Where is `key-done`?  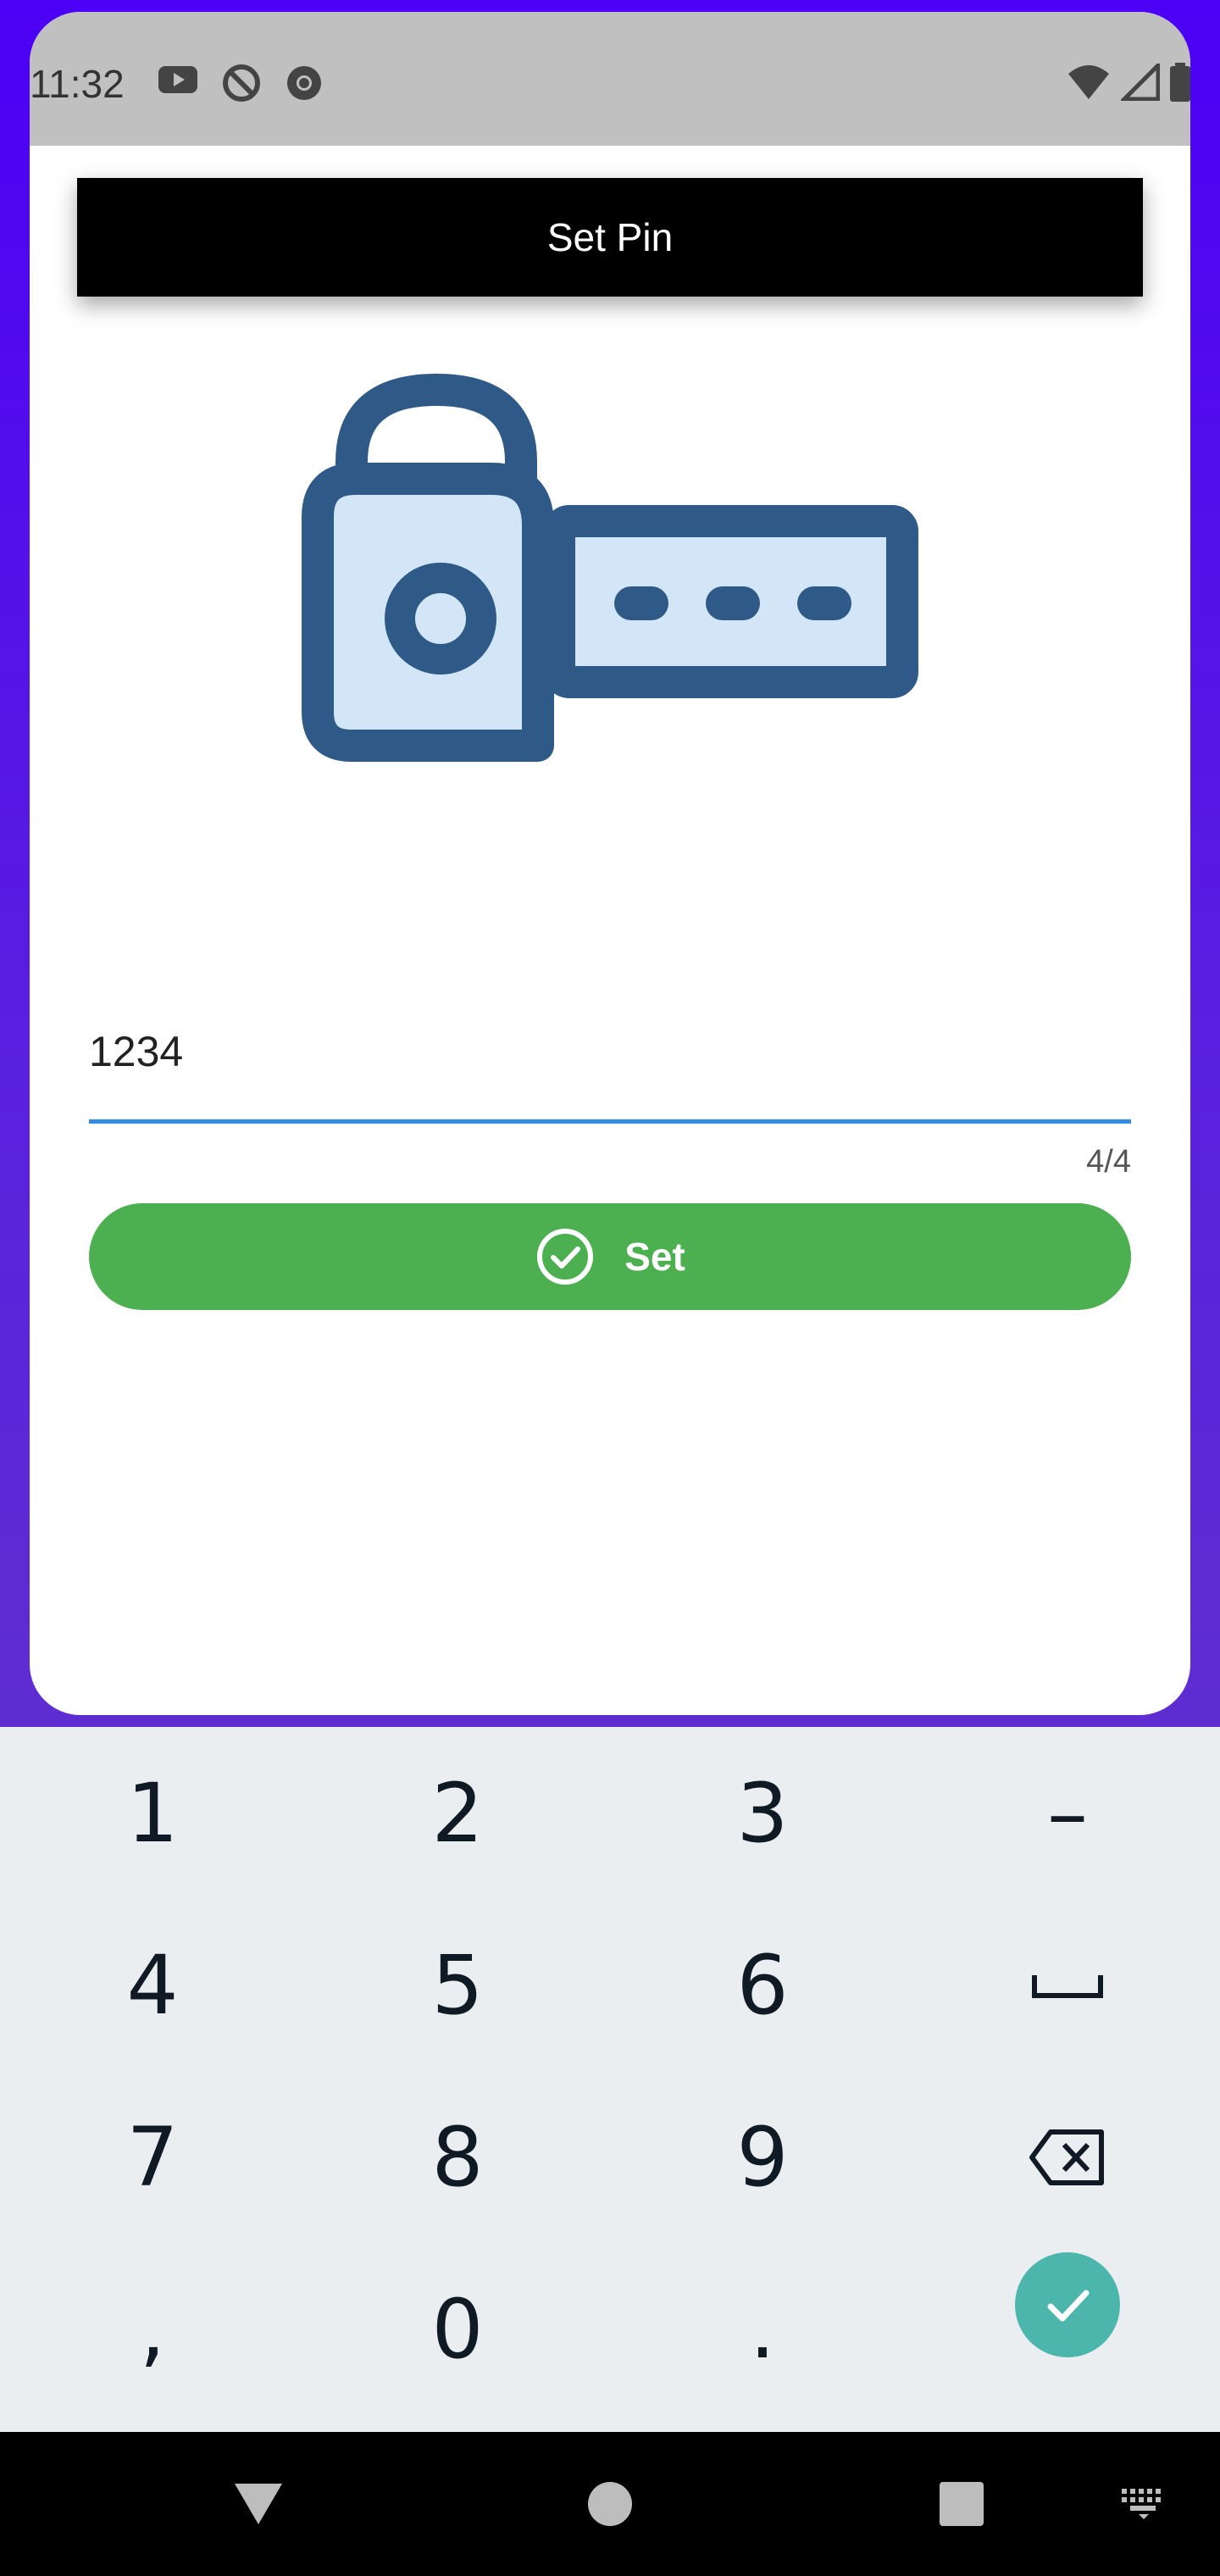
key-done is located at coordinates (1067, 2304).